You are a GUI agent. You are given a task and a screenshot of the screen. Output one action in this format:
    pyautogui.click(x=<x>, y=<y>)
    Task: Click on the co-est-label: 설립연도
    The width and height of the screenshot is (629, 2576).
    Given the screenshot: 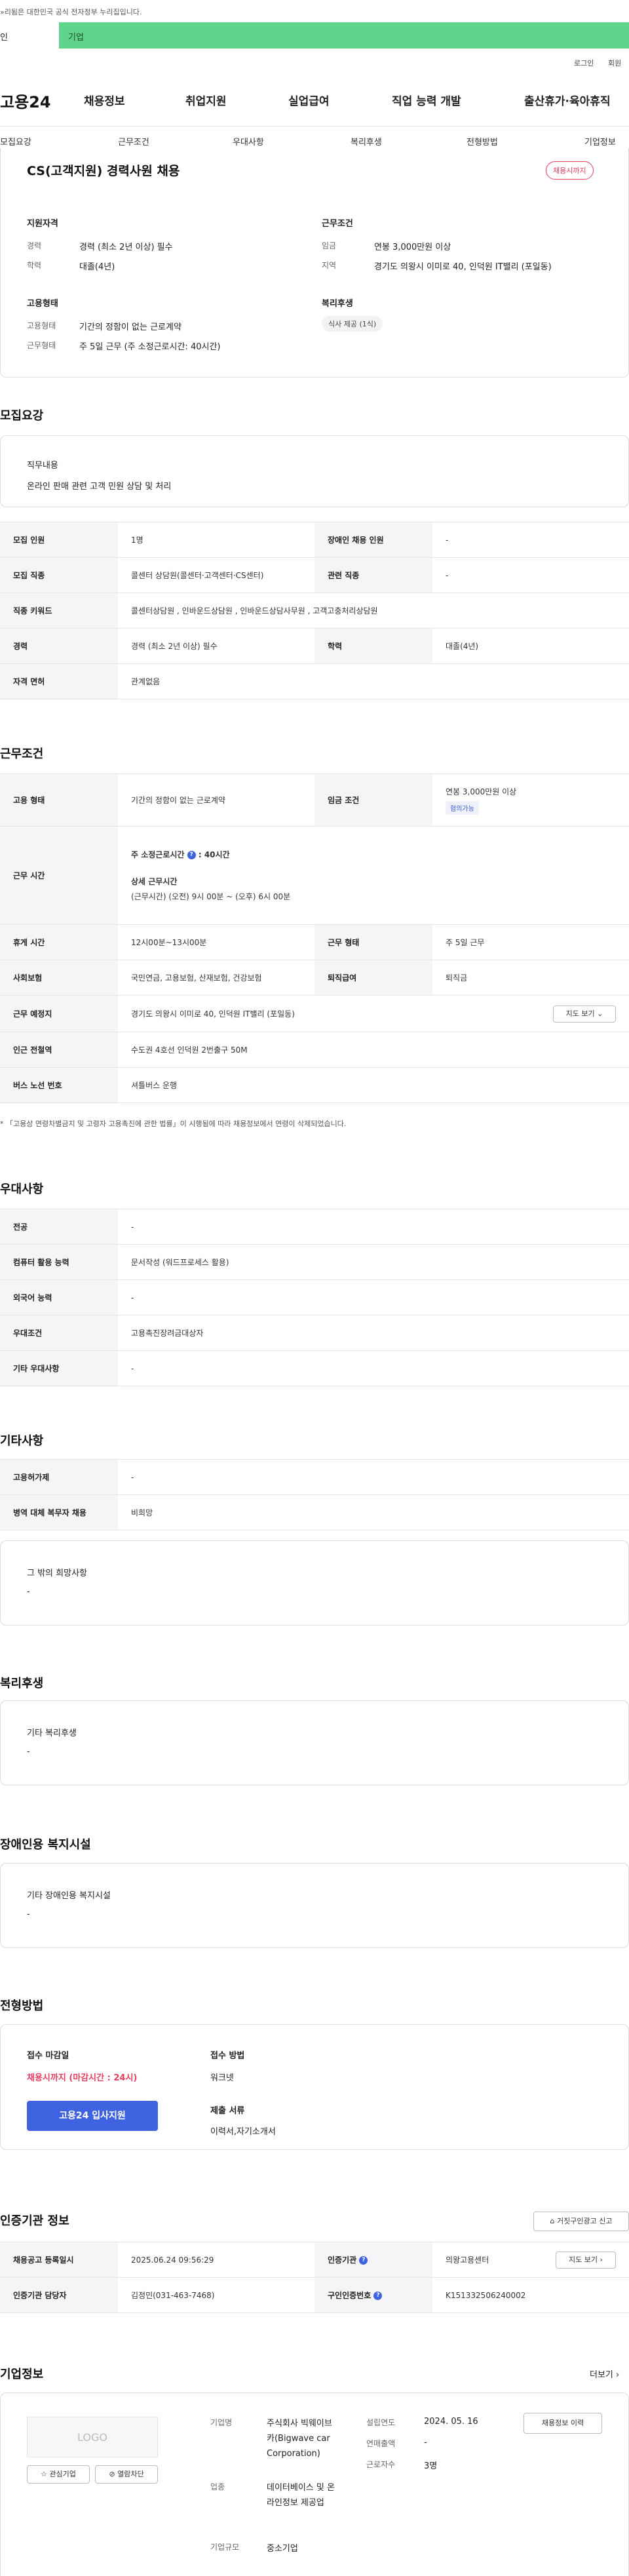 What is the action you would take?
    pyautogui.click(x=381, y=2422)
    